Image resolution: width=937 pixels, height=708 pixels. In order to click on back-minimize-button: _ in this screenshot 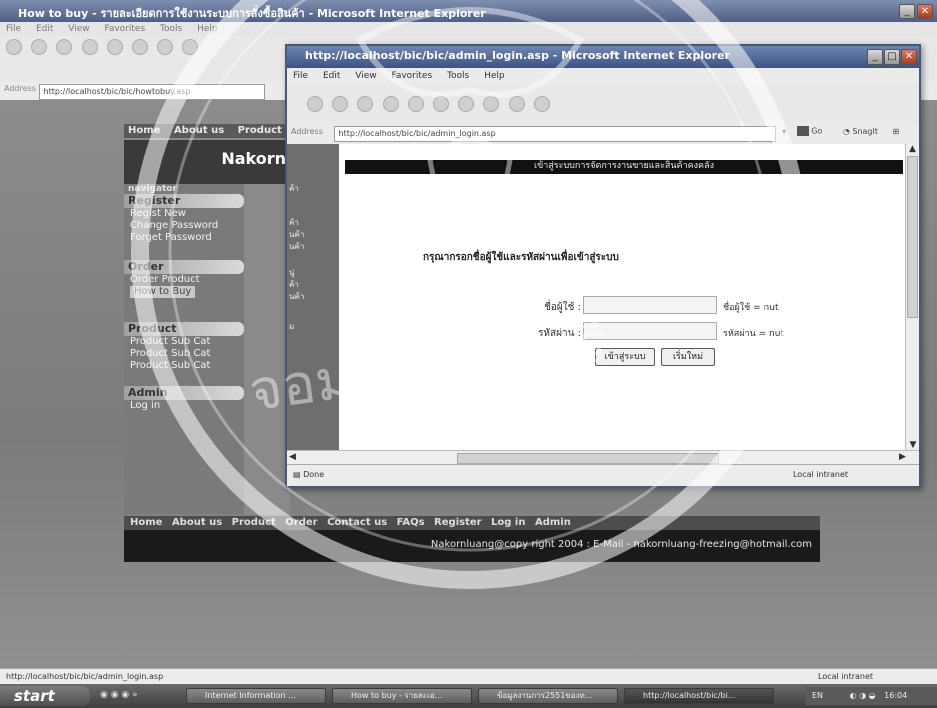, I will do `click(907, 11)`.